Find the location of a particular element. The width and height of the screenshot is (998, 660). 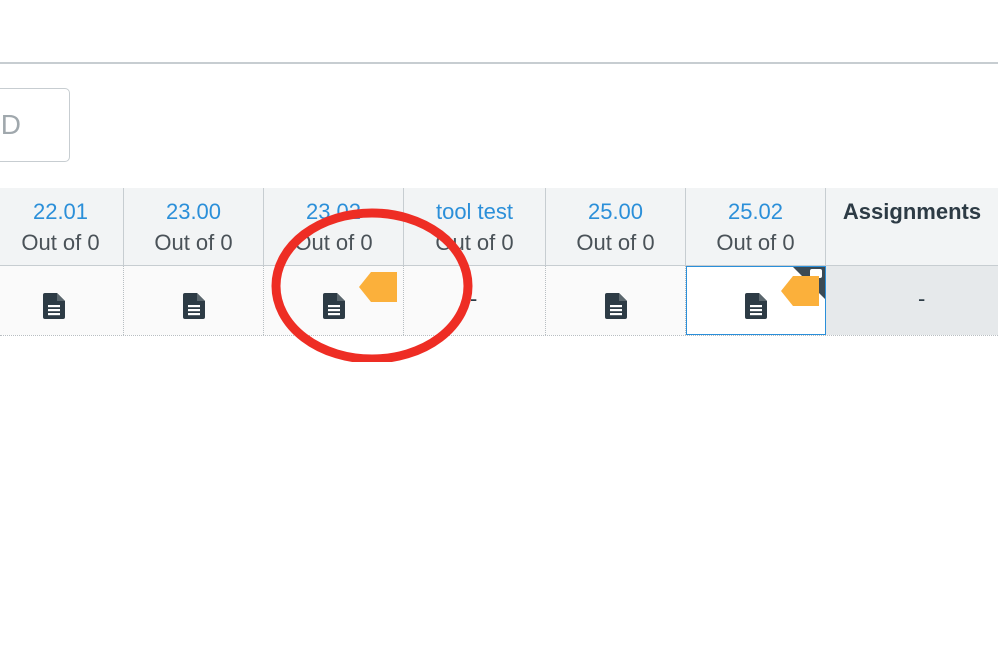

column-header-25-00: 25.00 Out of 0 is located at coordinates (616, 226).